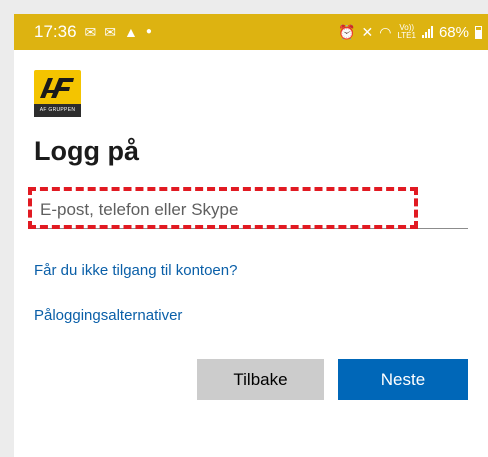 This screenshot has width=488, height=457. Describe the element at coordinates (57, 110) in the screenshot. I see `logo-wordmark: AF GRUPPEN` at that location.